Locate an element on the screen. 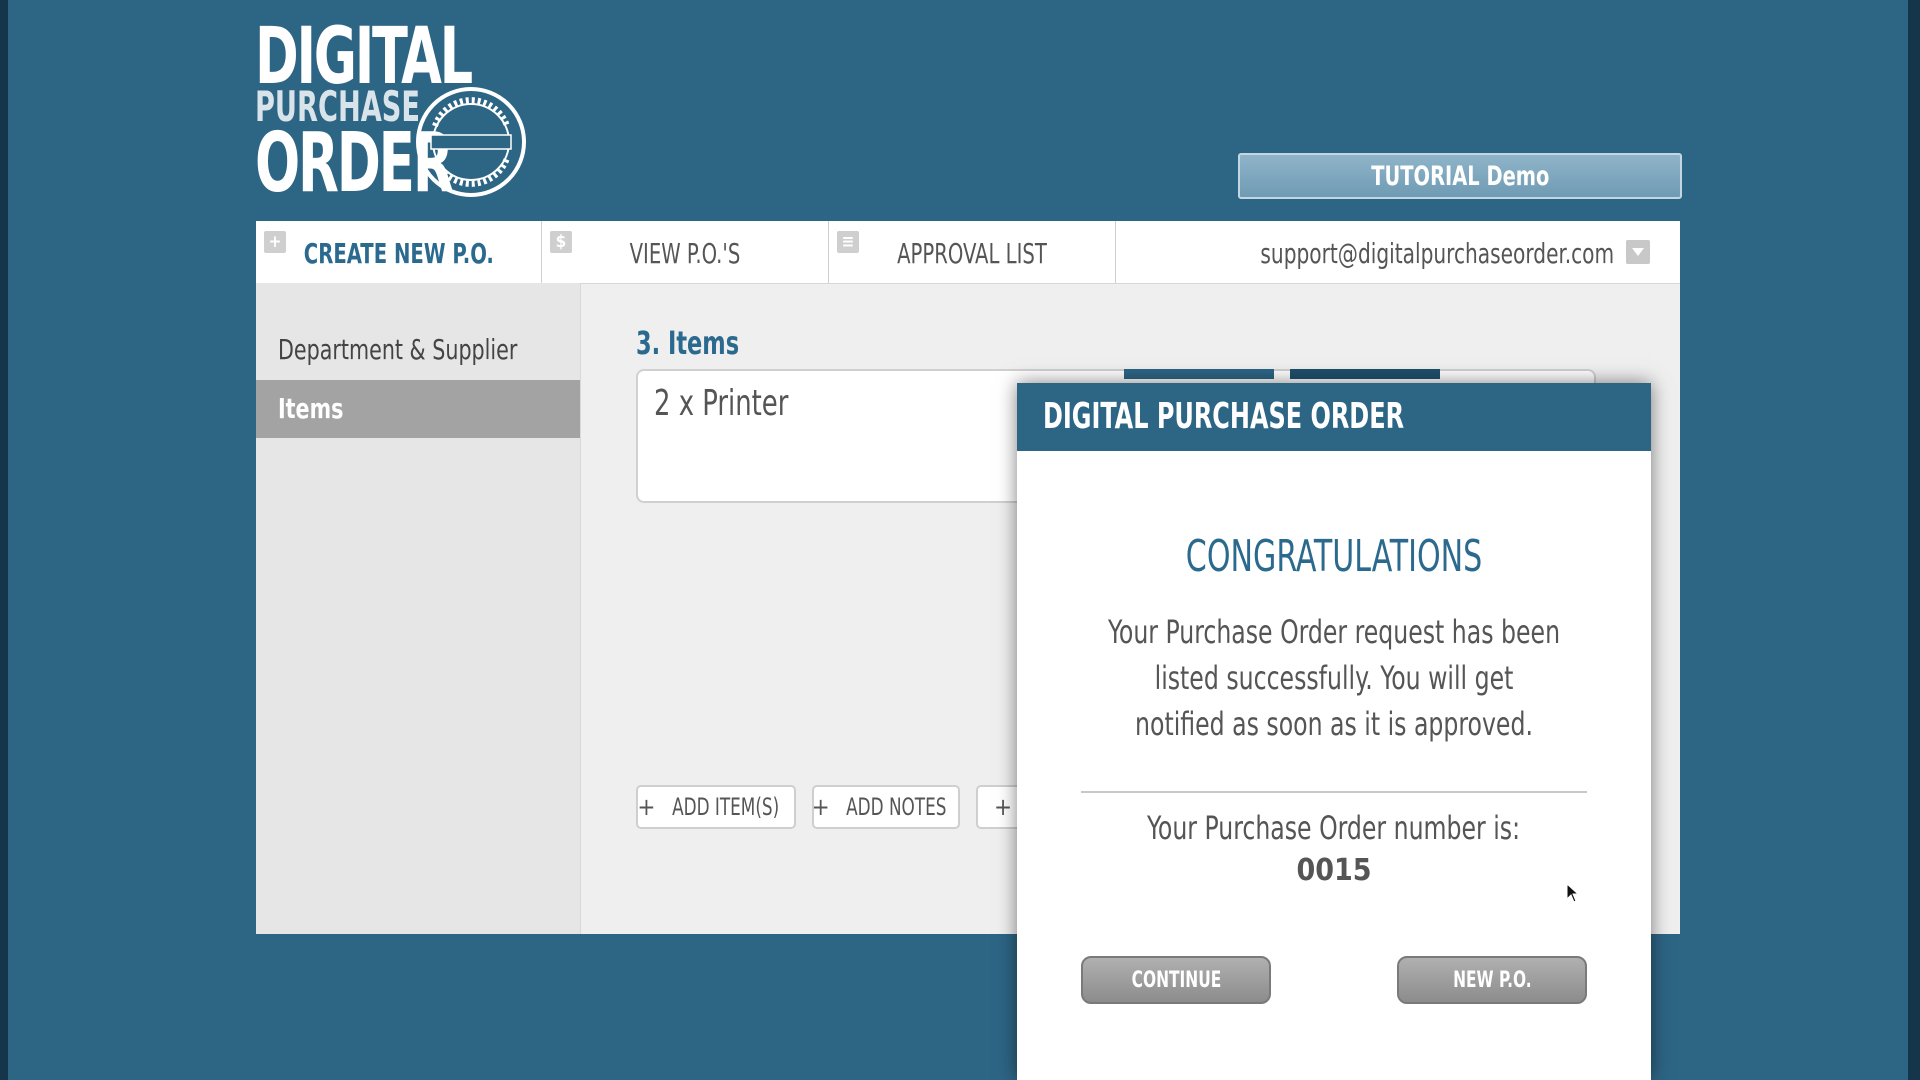  add-notes-button: + ADD NOTES is located at coordinates (886, 807).